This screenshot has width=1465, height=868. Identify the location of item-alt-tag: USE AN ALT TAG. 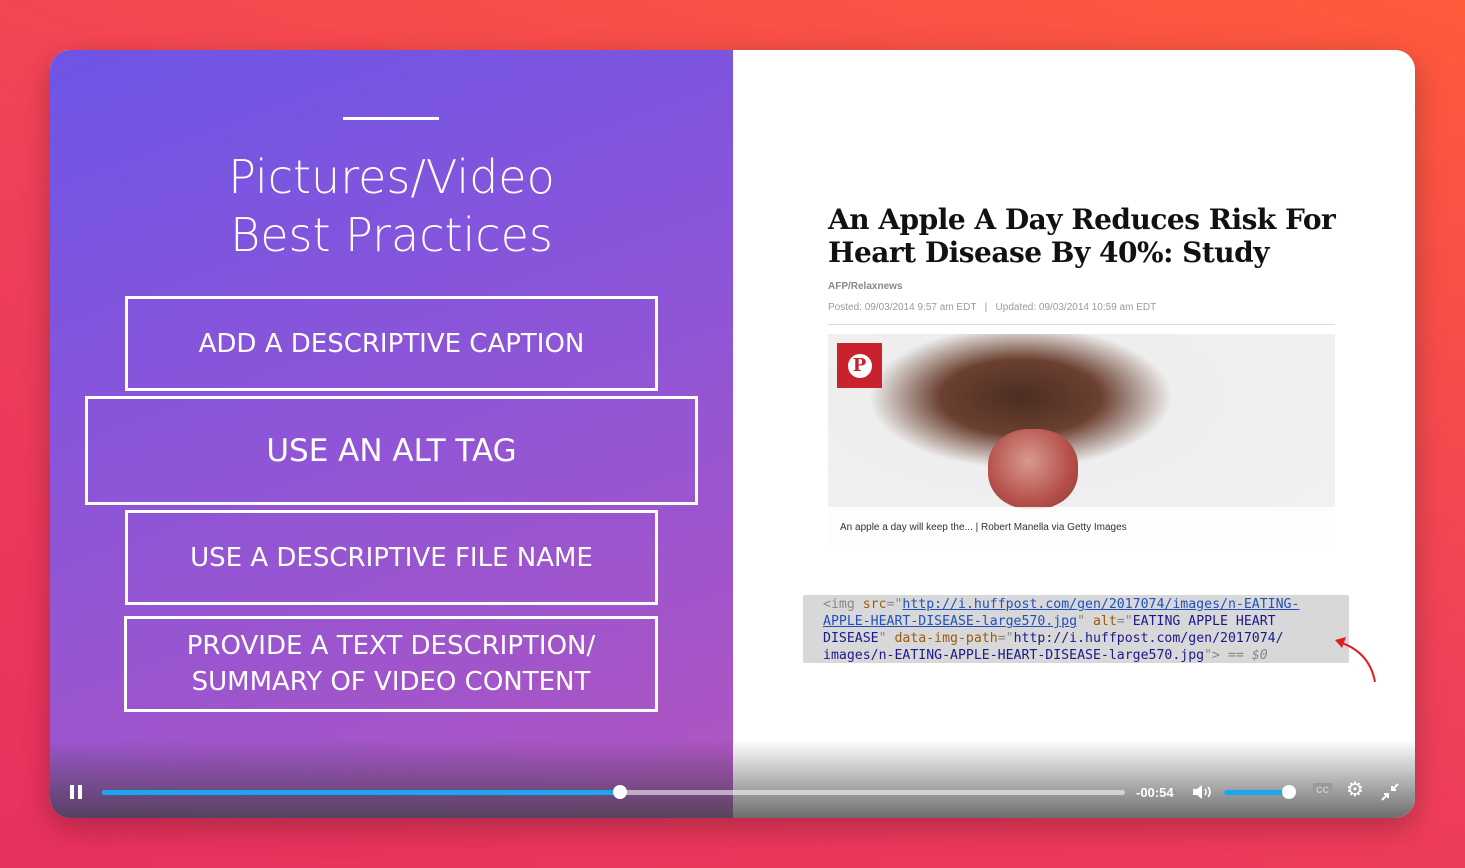
(391, 450).